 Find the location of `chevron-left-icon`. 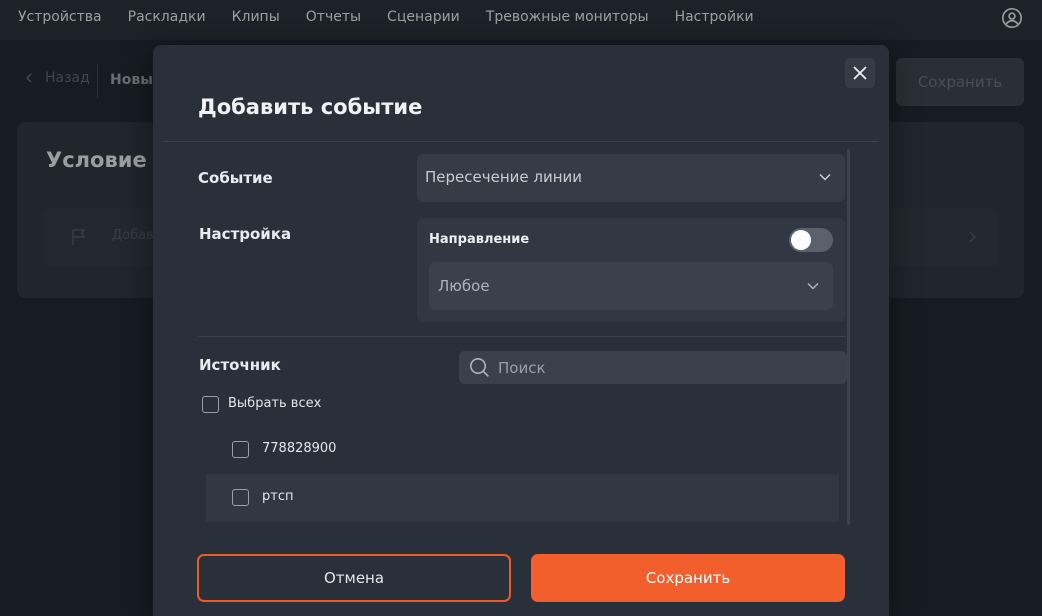

chevron-left-icon is located at coordinates (28, 78).